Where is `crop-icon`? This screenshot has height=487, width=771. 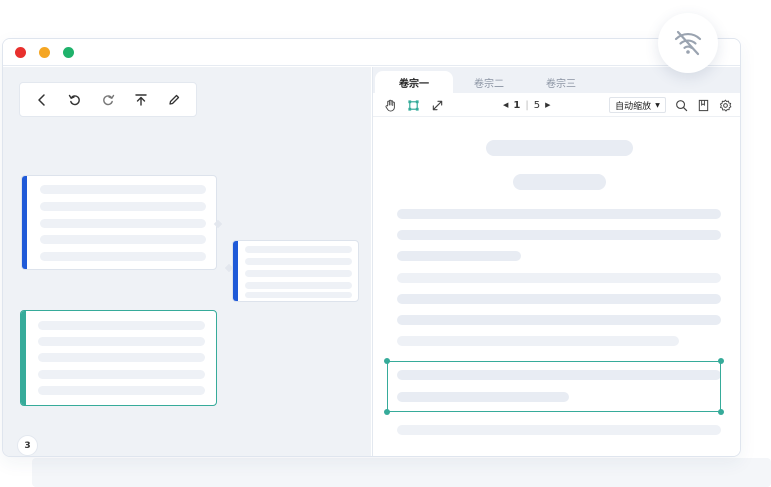
crop-icon is located at coordinates (413, 105).